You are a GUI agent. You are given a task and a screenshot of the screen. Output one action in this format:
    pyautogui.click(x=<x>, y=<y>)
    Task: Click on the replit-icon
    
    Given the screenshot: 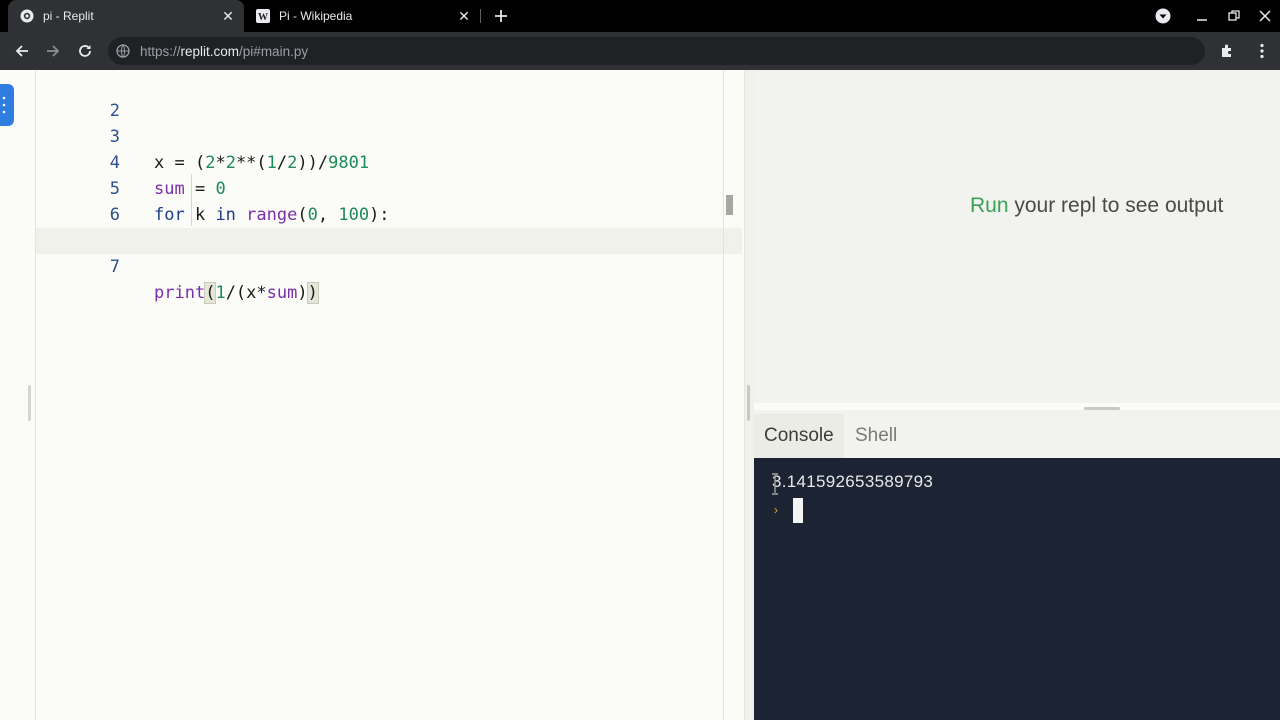 What is the action you would take?
    pyautogui.click(x=27, y=16)
    